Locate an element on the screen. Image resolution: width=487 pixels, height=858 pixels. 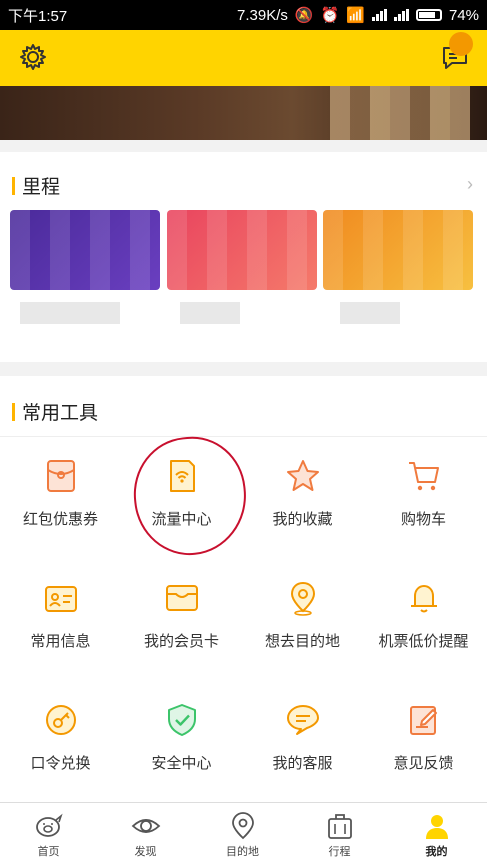
cart-icon is located at coordinates (423, 476).